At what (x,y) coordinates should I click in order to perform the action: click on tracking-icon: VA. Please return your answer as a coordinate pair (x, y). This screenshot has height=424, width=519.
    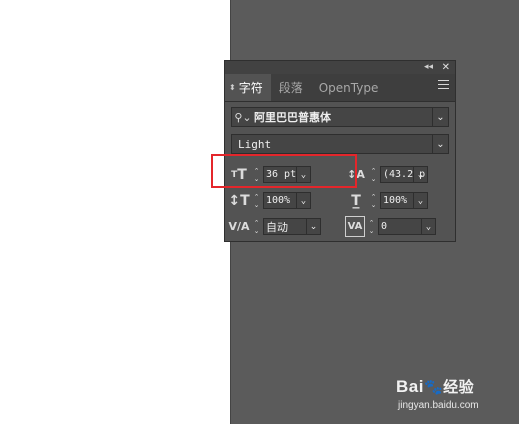
    Looking at the image, I should click on (355, 226).